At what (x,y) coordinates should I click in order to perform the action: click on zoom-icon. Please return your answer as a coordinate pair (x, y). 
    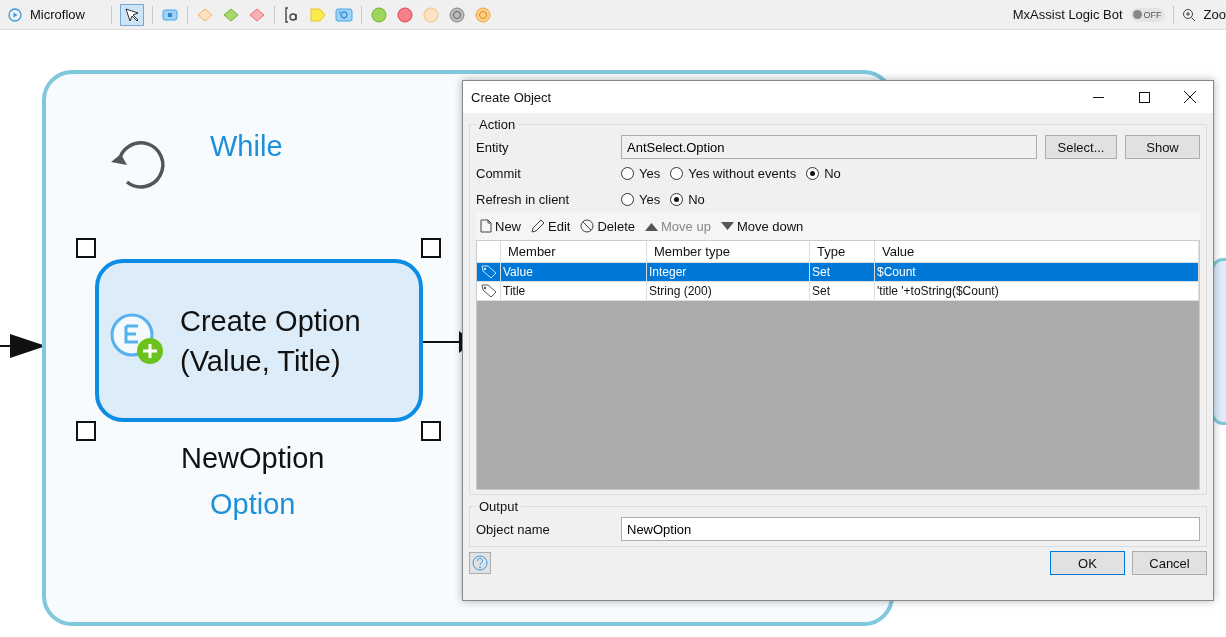
    Looking at the image, I should click on (1188, 14).